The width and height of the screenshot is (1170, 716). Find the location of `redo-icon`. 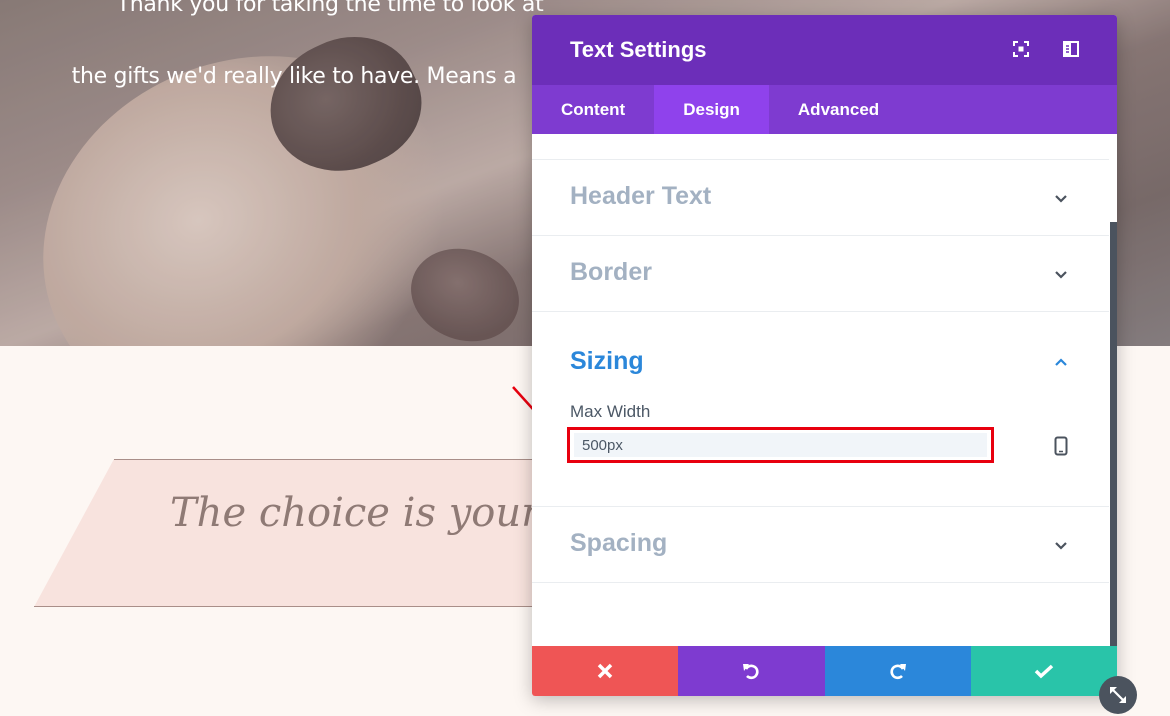

redo-icon is located at coordinates (898, 672).